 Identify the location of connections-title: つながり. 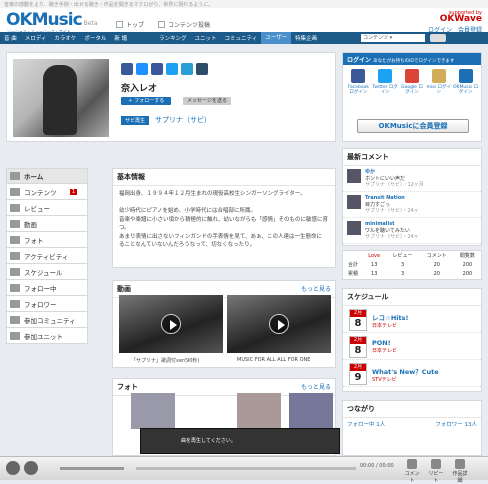
(412, 409).